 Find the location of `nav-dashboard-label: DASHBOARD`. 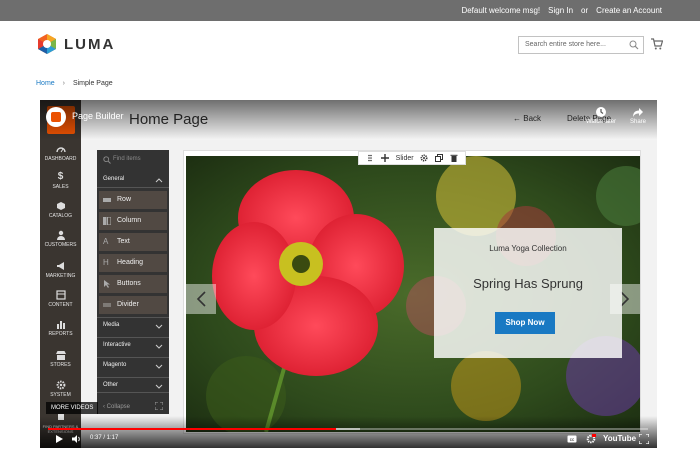

nav-dashboard-label: DASHBOARD is located at coordinates (60, 159).